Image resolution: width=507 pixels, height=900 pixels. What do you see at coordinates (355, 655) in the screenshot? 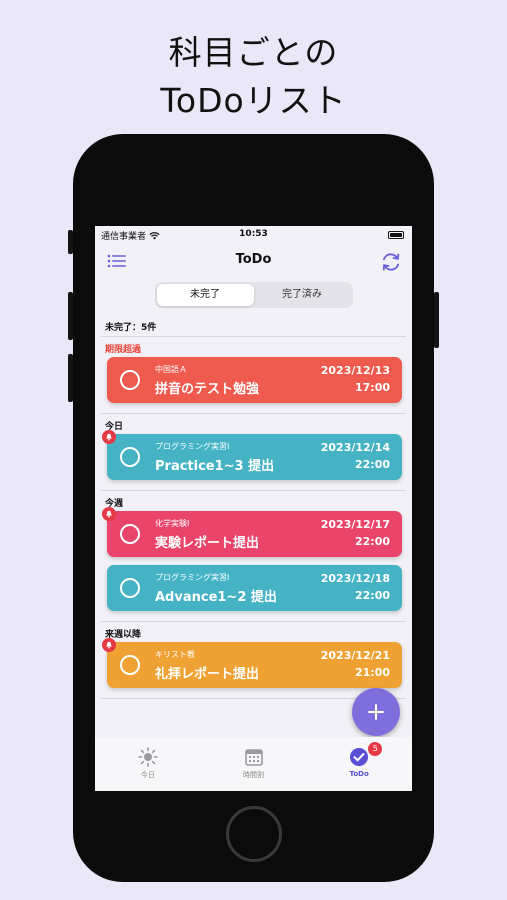
I see `task-due-date: 2023/12/21` at bounding box center [355, 655].